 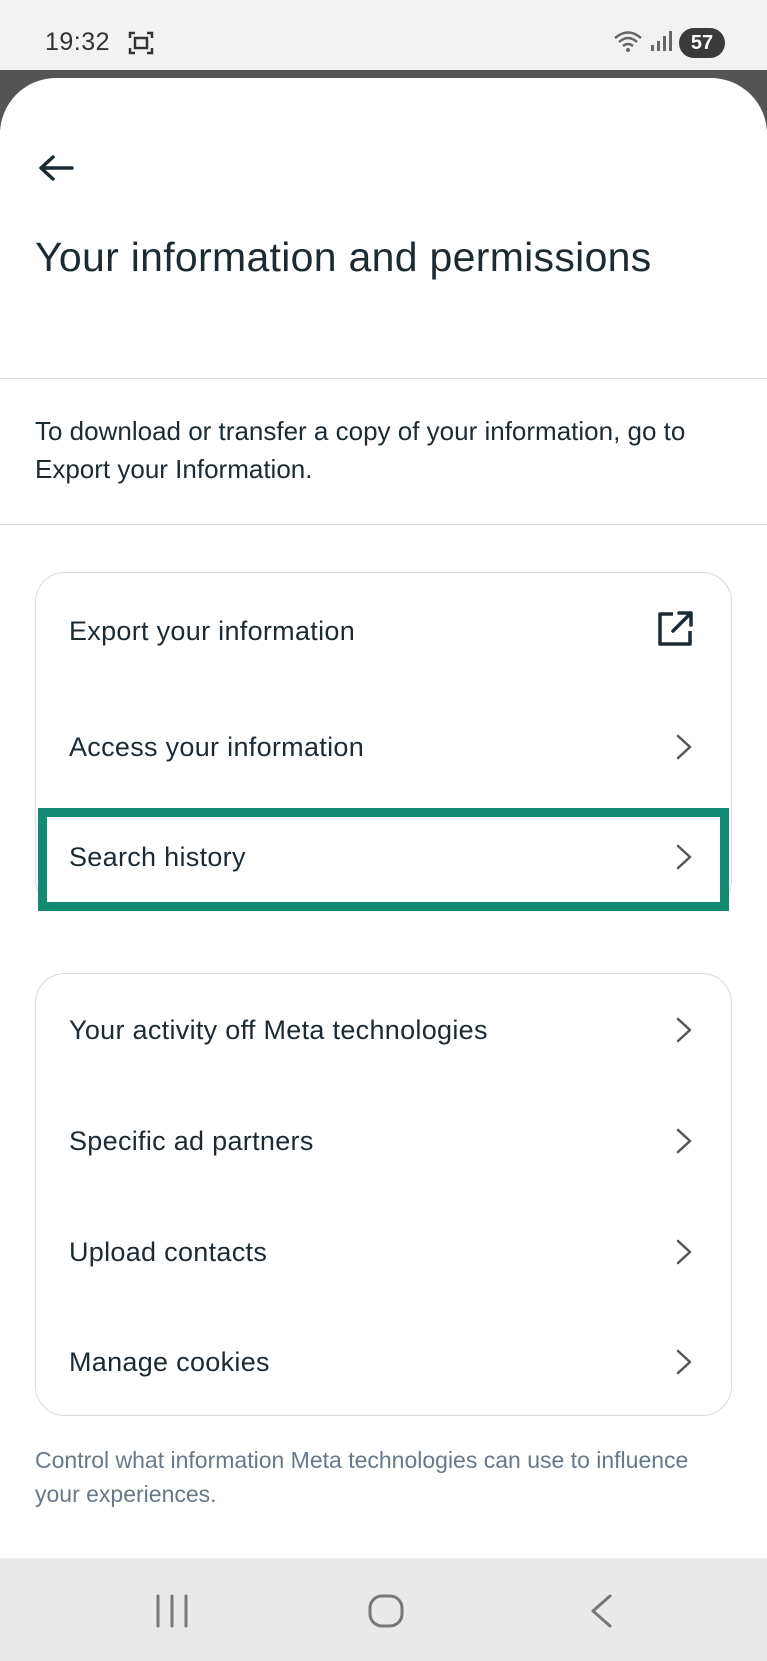 I want to click on arrow-left-icon, so click(x=56, y=170).